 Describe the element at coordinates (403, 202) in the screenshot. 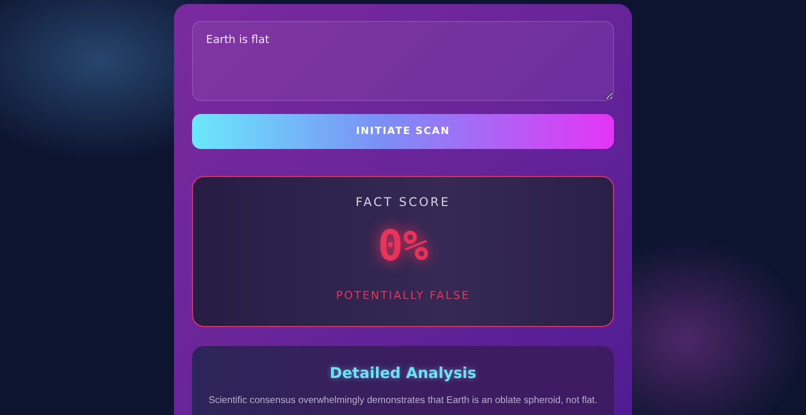

I see `score-title: FACT SCORE` at that location.